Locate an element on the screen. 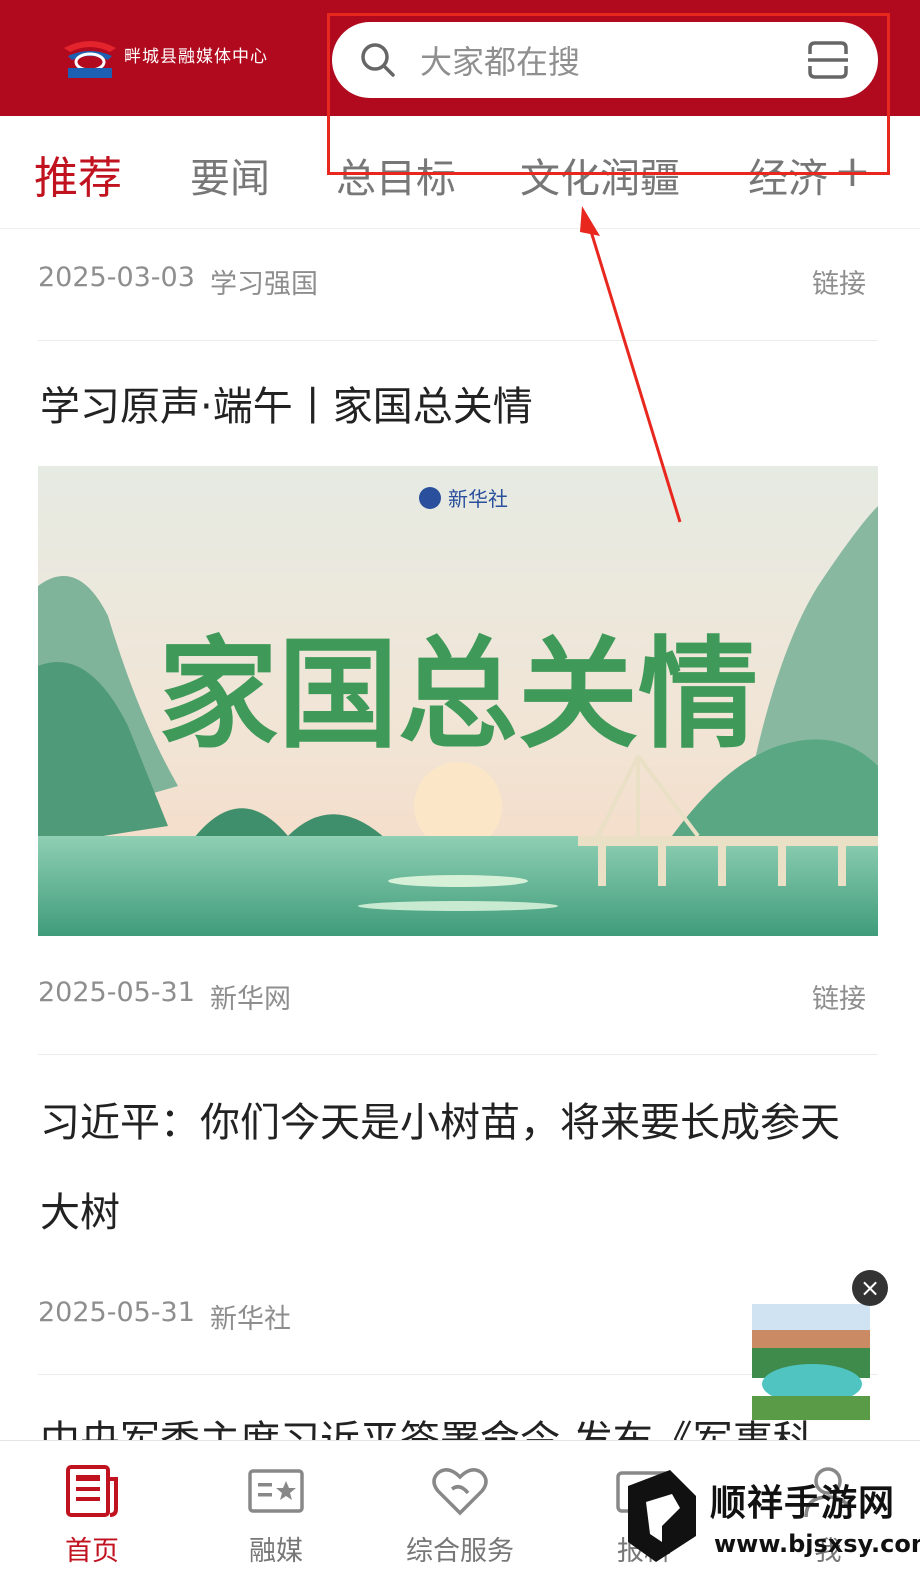 This screenshot has height=1579, width=920. logo-text: 畔城县融媒体中心 is located at coordinates (196, 57).